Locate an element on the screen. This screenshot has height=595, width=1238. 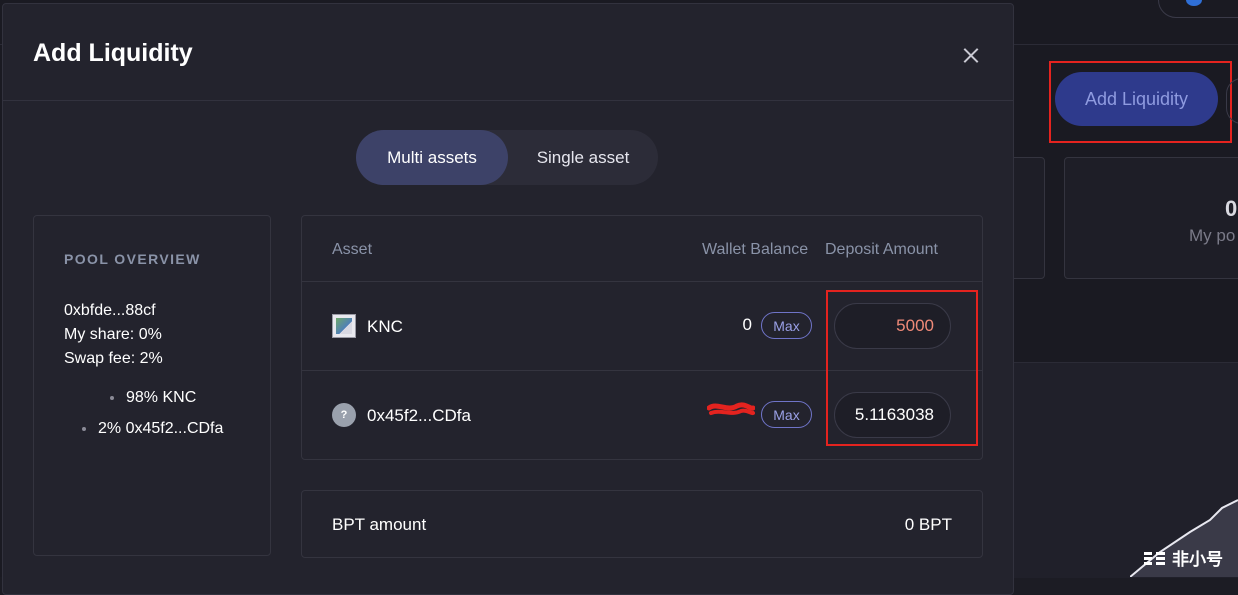
pool-swap-fee: Swap fee: 2% is located at coordinates (113, 358).